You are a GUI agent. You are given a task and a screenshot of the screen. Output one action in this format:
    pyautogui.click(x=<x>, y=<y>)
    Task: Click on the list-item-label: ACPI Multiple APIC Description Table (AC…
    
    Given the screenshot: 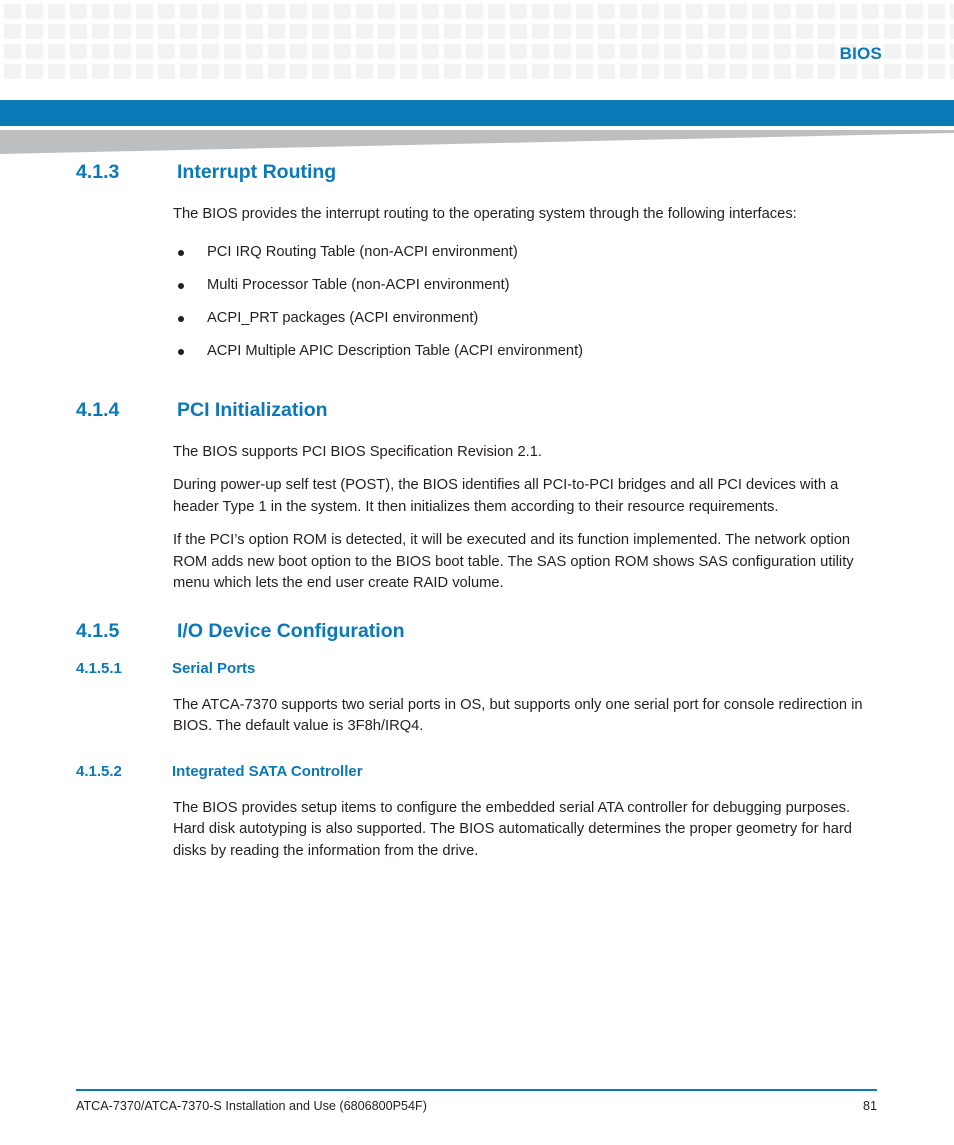 What is the action you would take?
    pyautogui.click(x=395, y=350)
    